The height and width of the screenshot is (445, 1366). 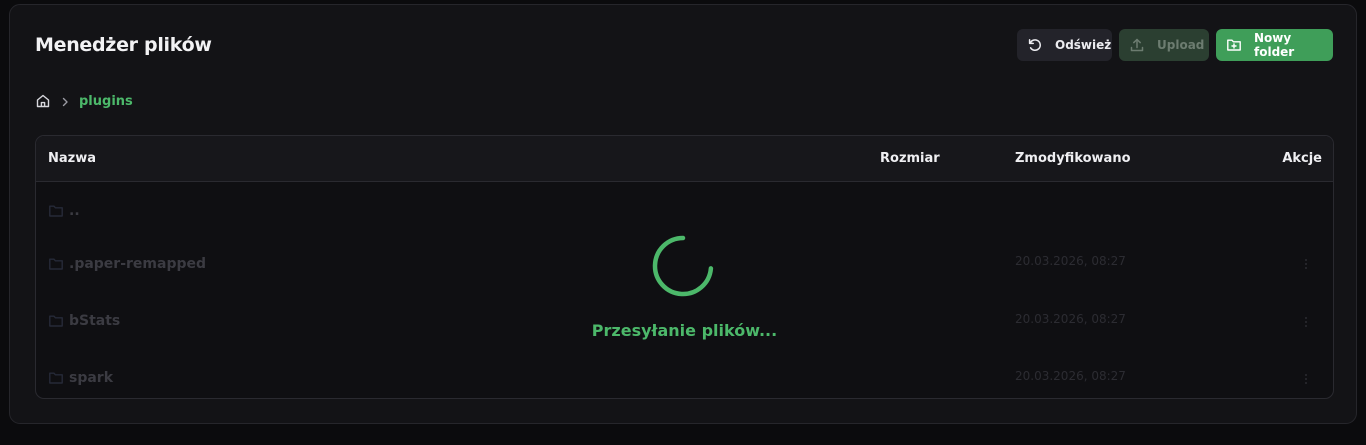 I want to click on new-folder-button: Nowy folder, so click(x=1274, y=45).